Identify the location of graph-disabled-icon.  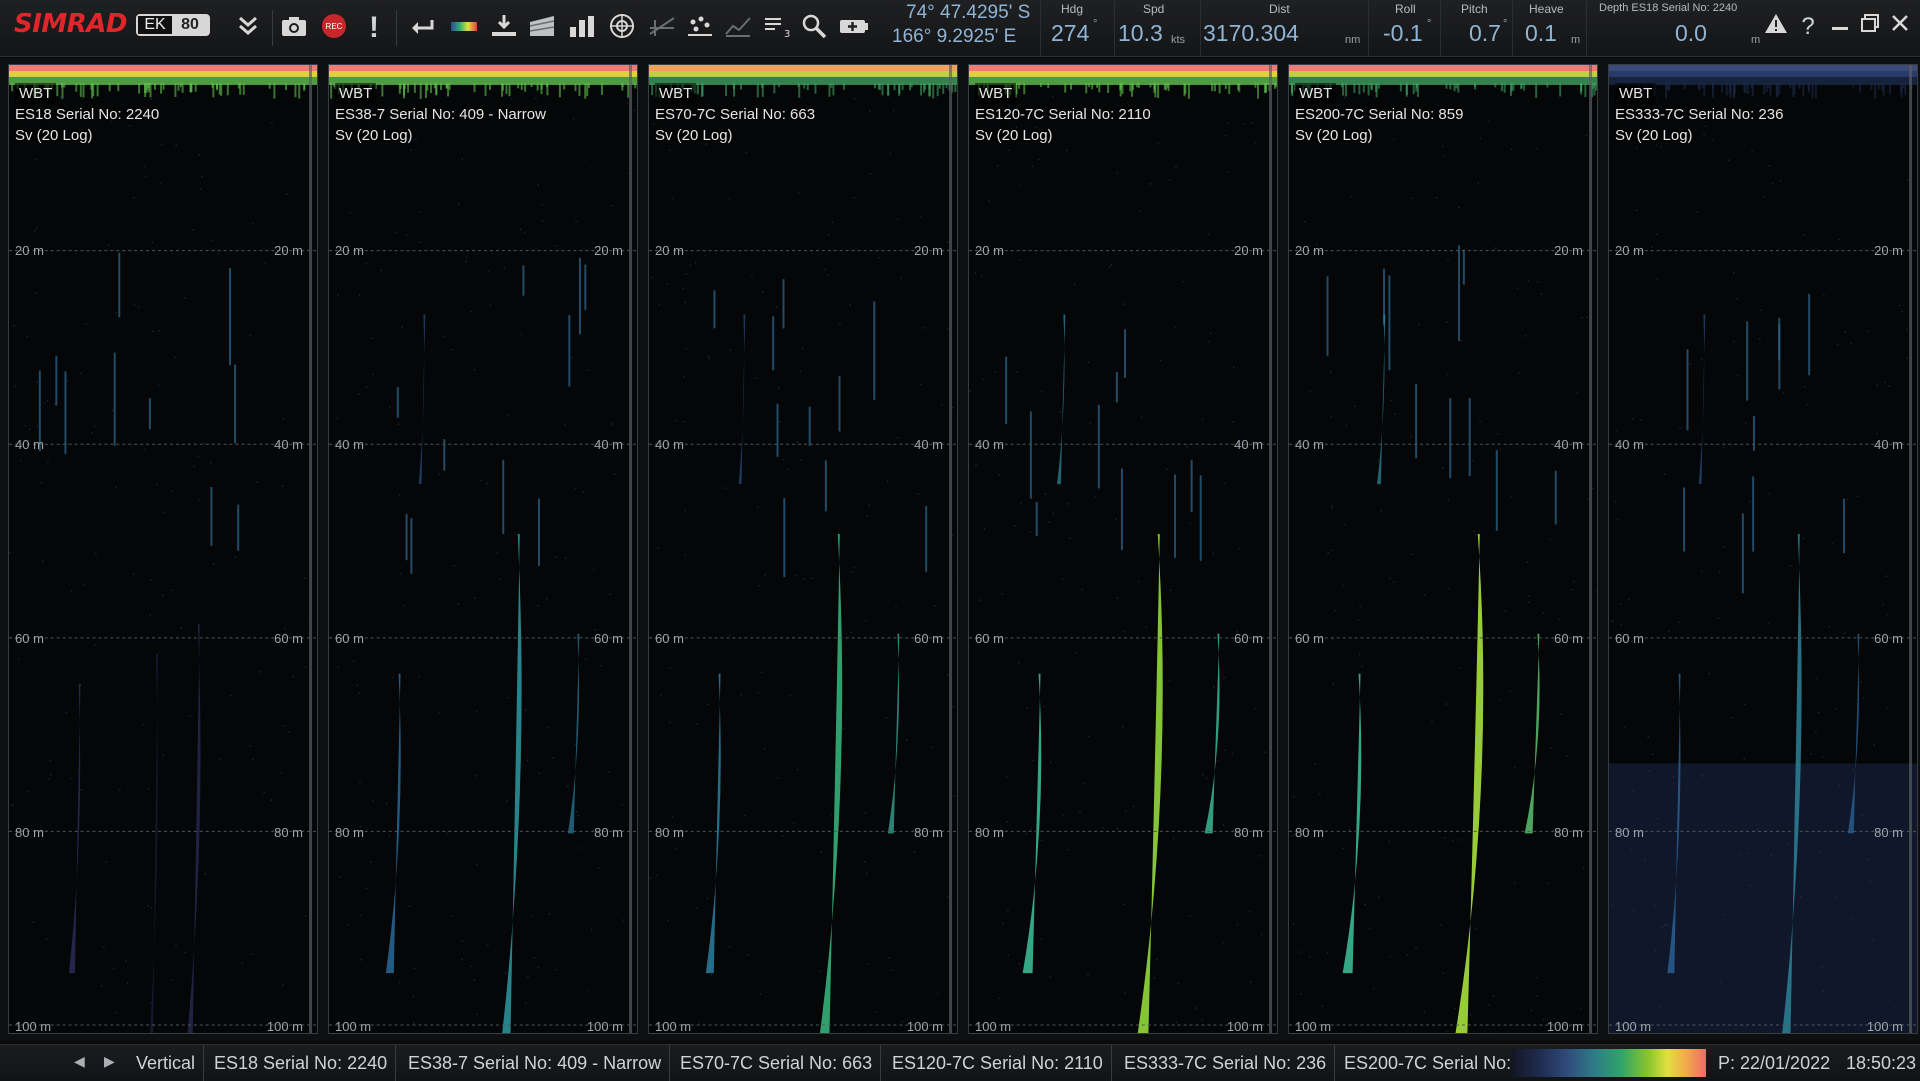
(738, 28).